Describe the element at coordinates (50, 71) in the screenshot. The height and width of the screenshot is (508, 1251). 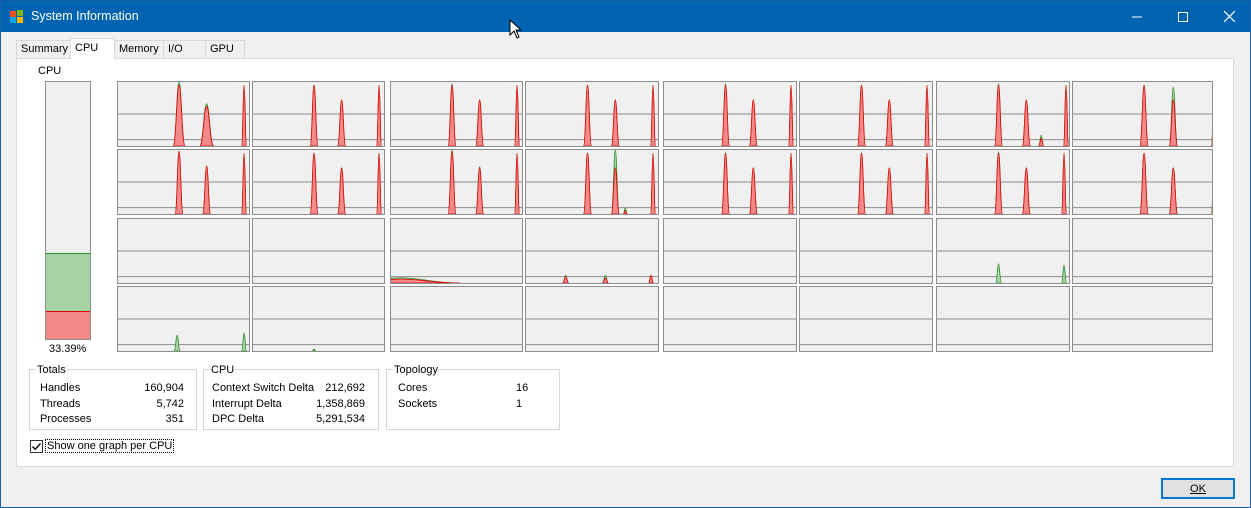
I see `cpu-usage-label: CPU` at that location.